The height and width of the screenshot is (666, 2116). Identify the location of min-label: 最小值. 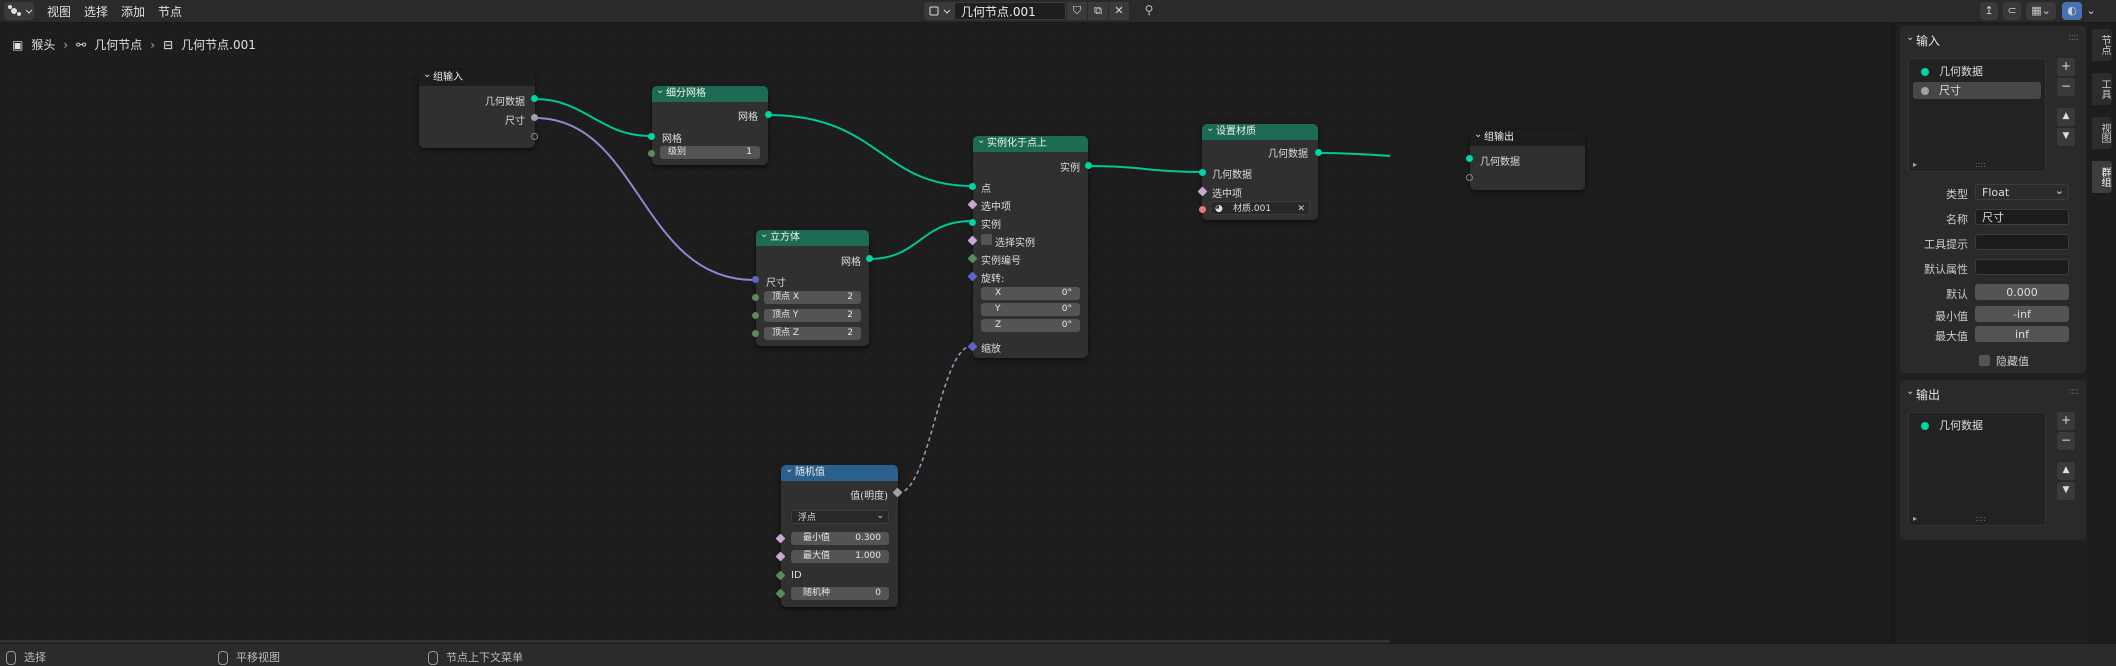
(1951, 316).